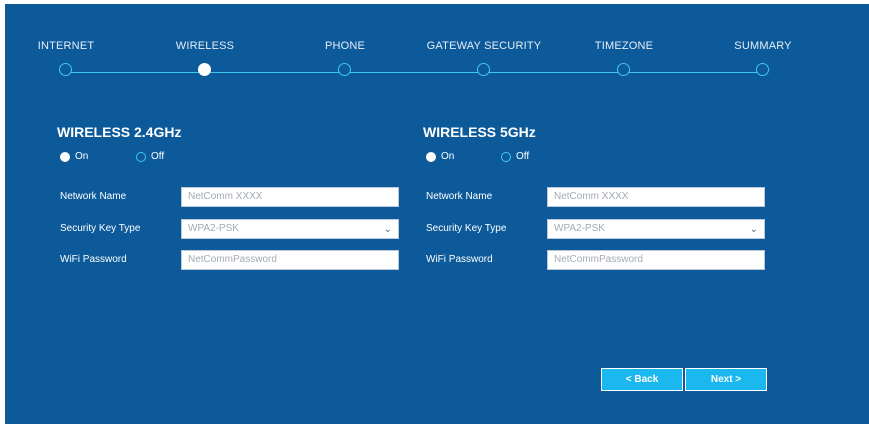  I want to click on step-label: GATEWAY SECURITY, so click(484, 46).